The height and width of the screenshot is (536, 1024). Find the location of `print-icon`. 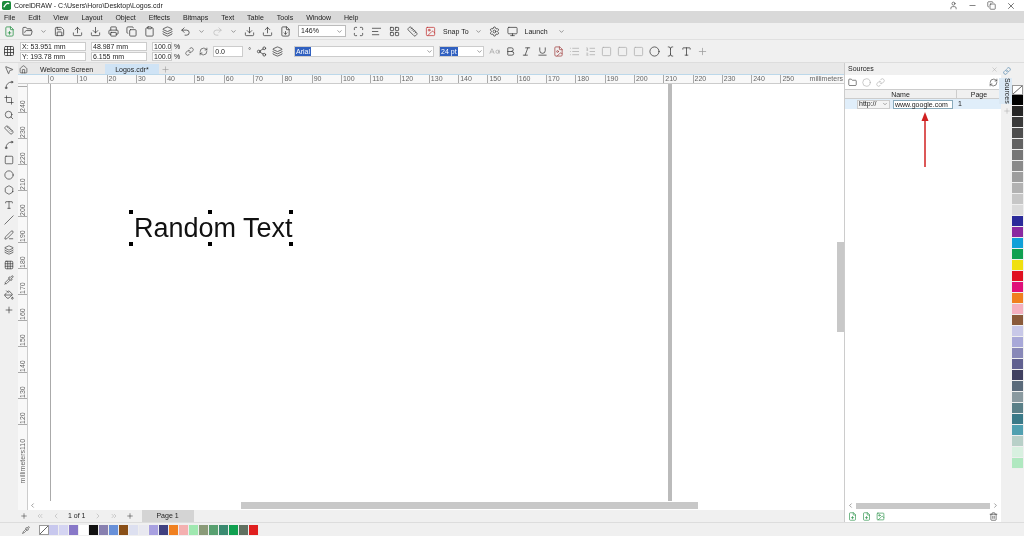

print-icon is located at coordinates (113, 31).